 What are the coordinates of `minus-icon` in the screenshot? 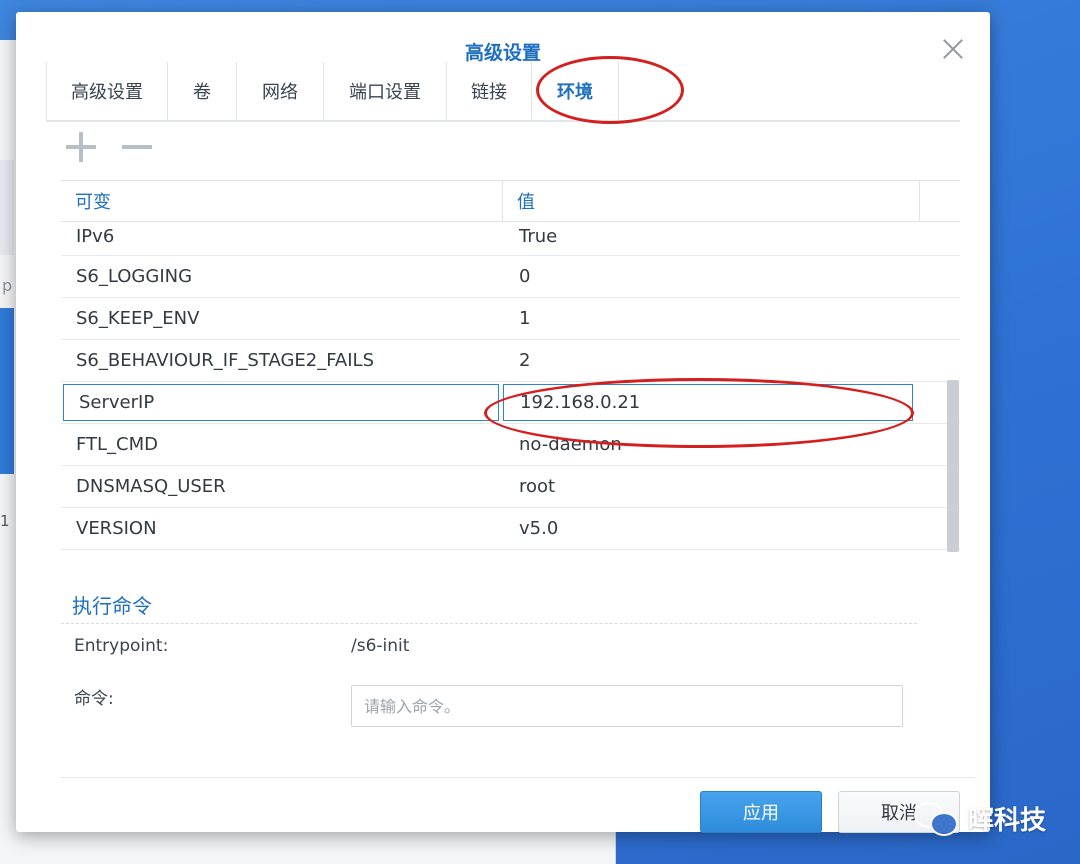 It's located at (137, 147).